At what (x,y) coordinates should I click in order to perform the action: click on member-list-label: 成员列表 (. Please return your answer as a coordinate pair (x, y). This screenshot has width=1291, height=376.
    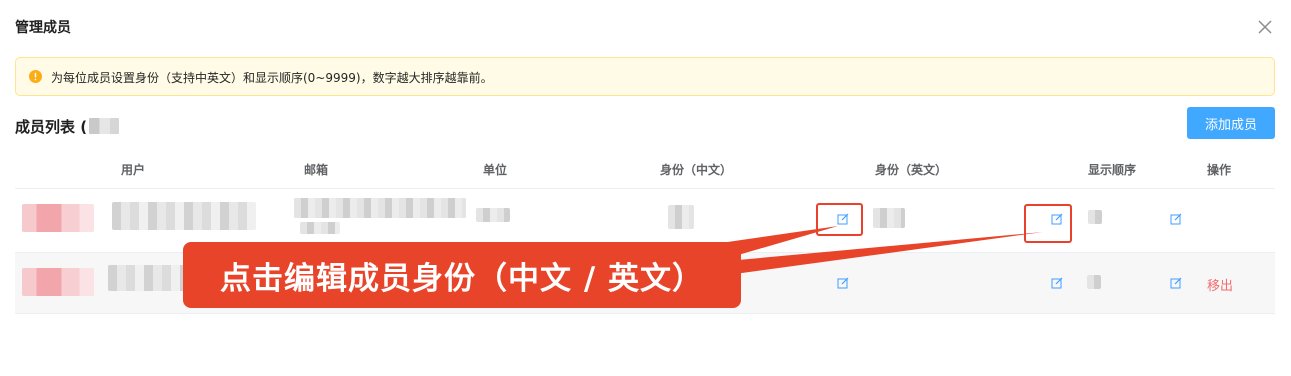
    Looking at the image, I should click on (51, 127).